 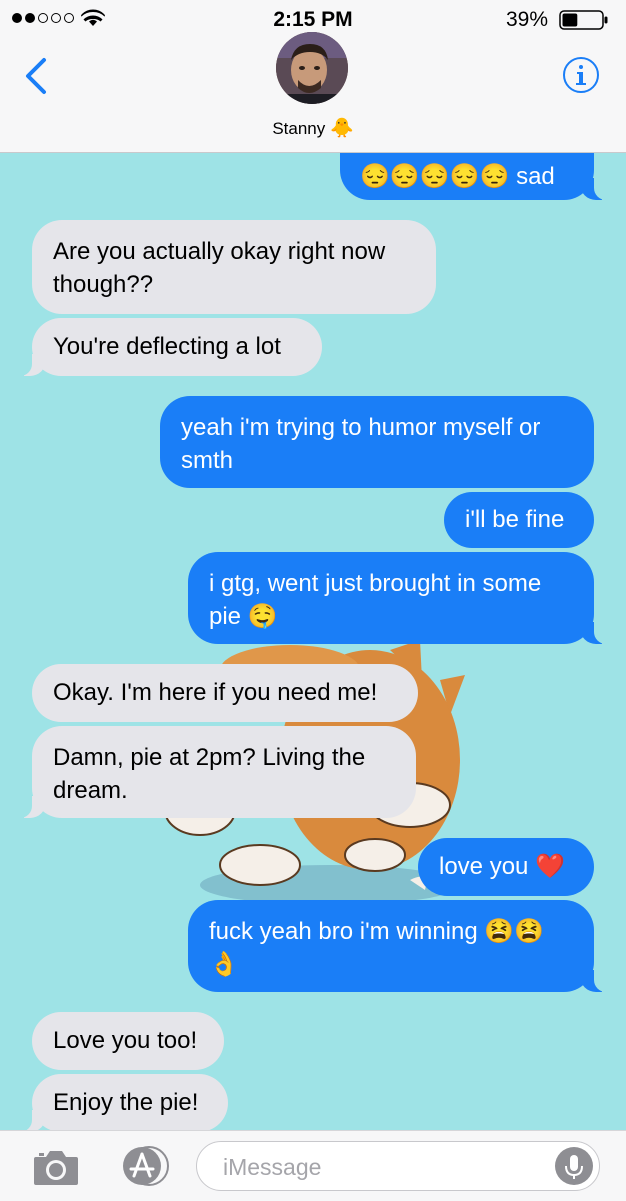 I want to click on message-text: 😔😔😔😔😔 sad, so click(x=457, y=176).